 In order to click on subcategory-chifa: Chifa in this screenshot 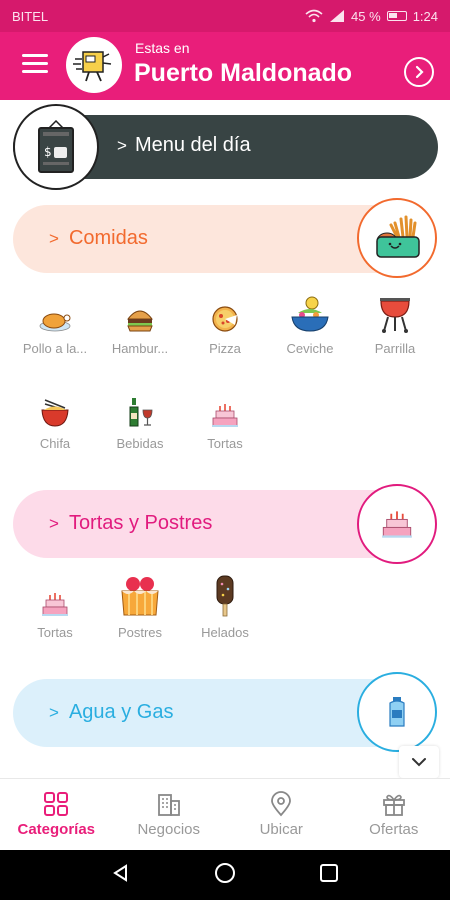, I will do `click(55, 419)`.